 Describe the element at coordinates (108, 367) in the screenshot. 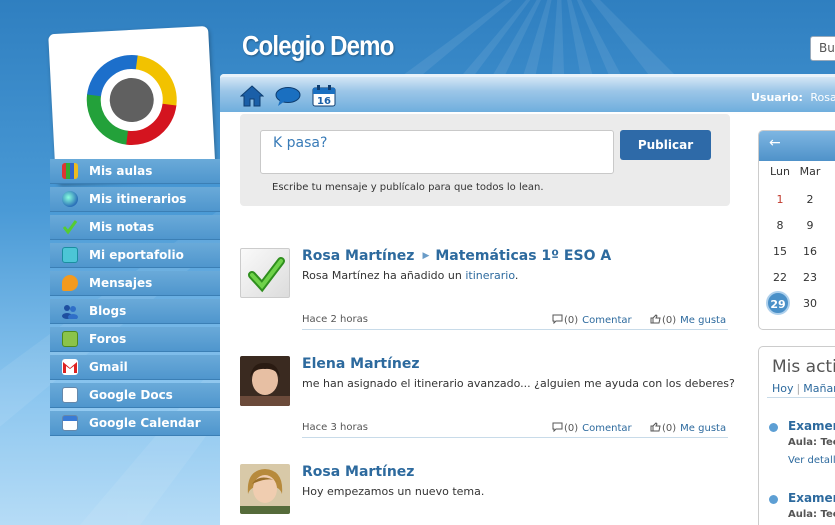

I see `sidebar-item-label: Gmail` at that location.